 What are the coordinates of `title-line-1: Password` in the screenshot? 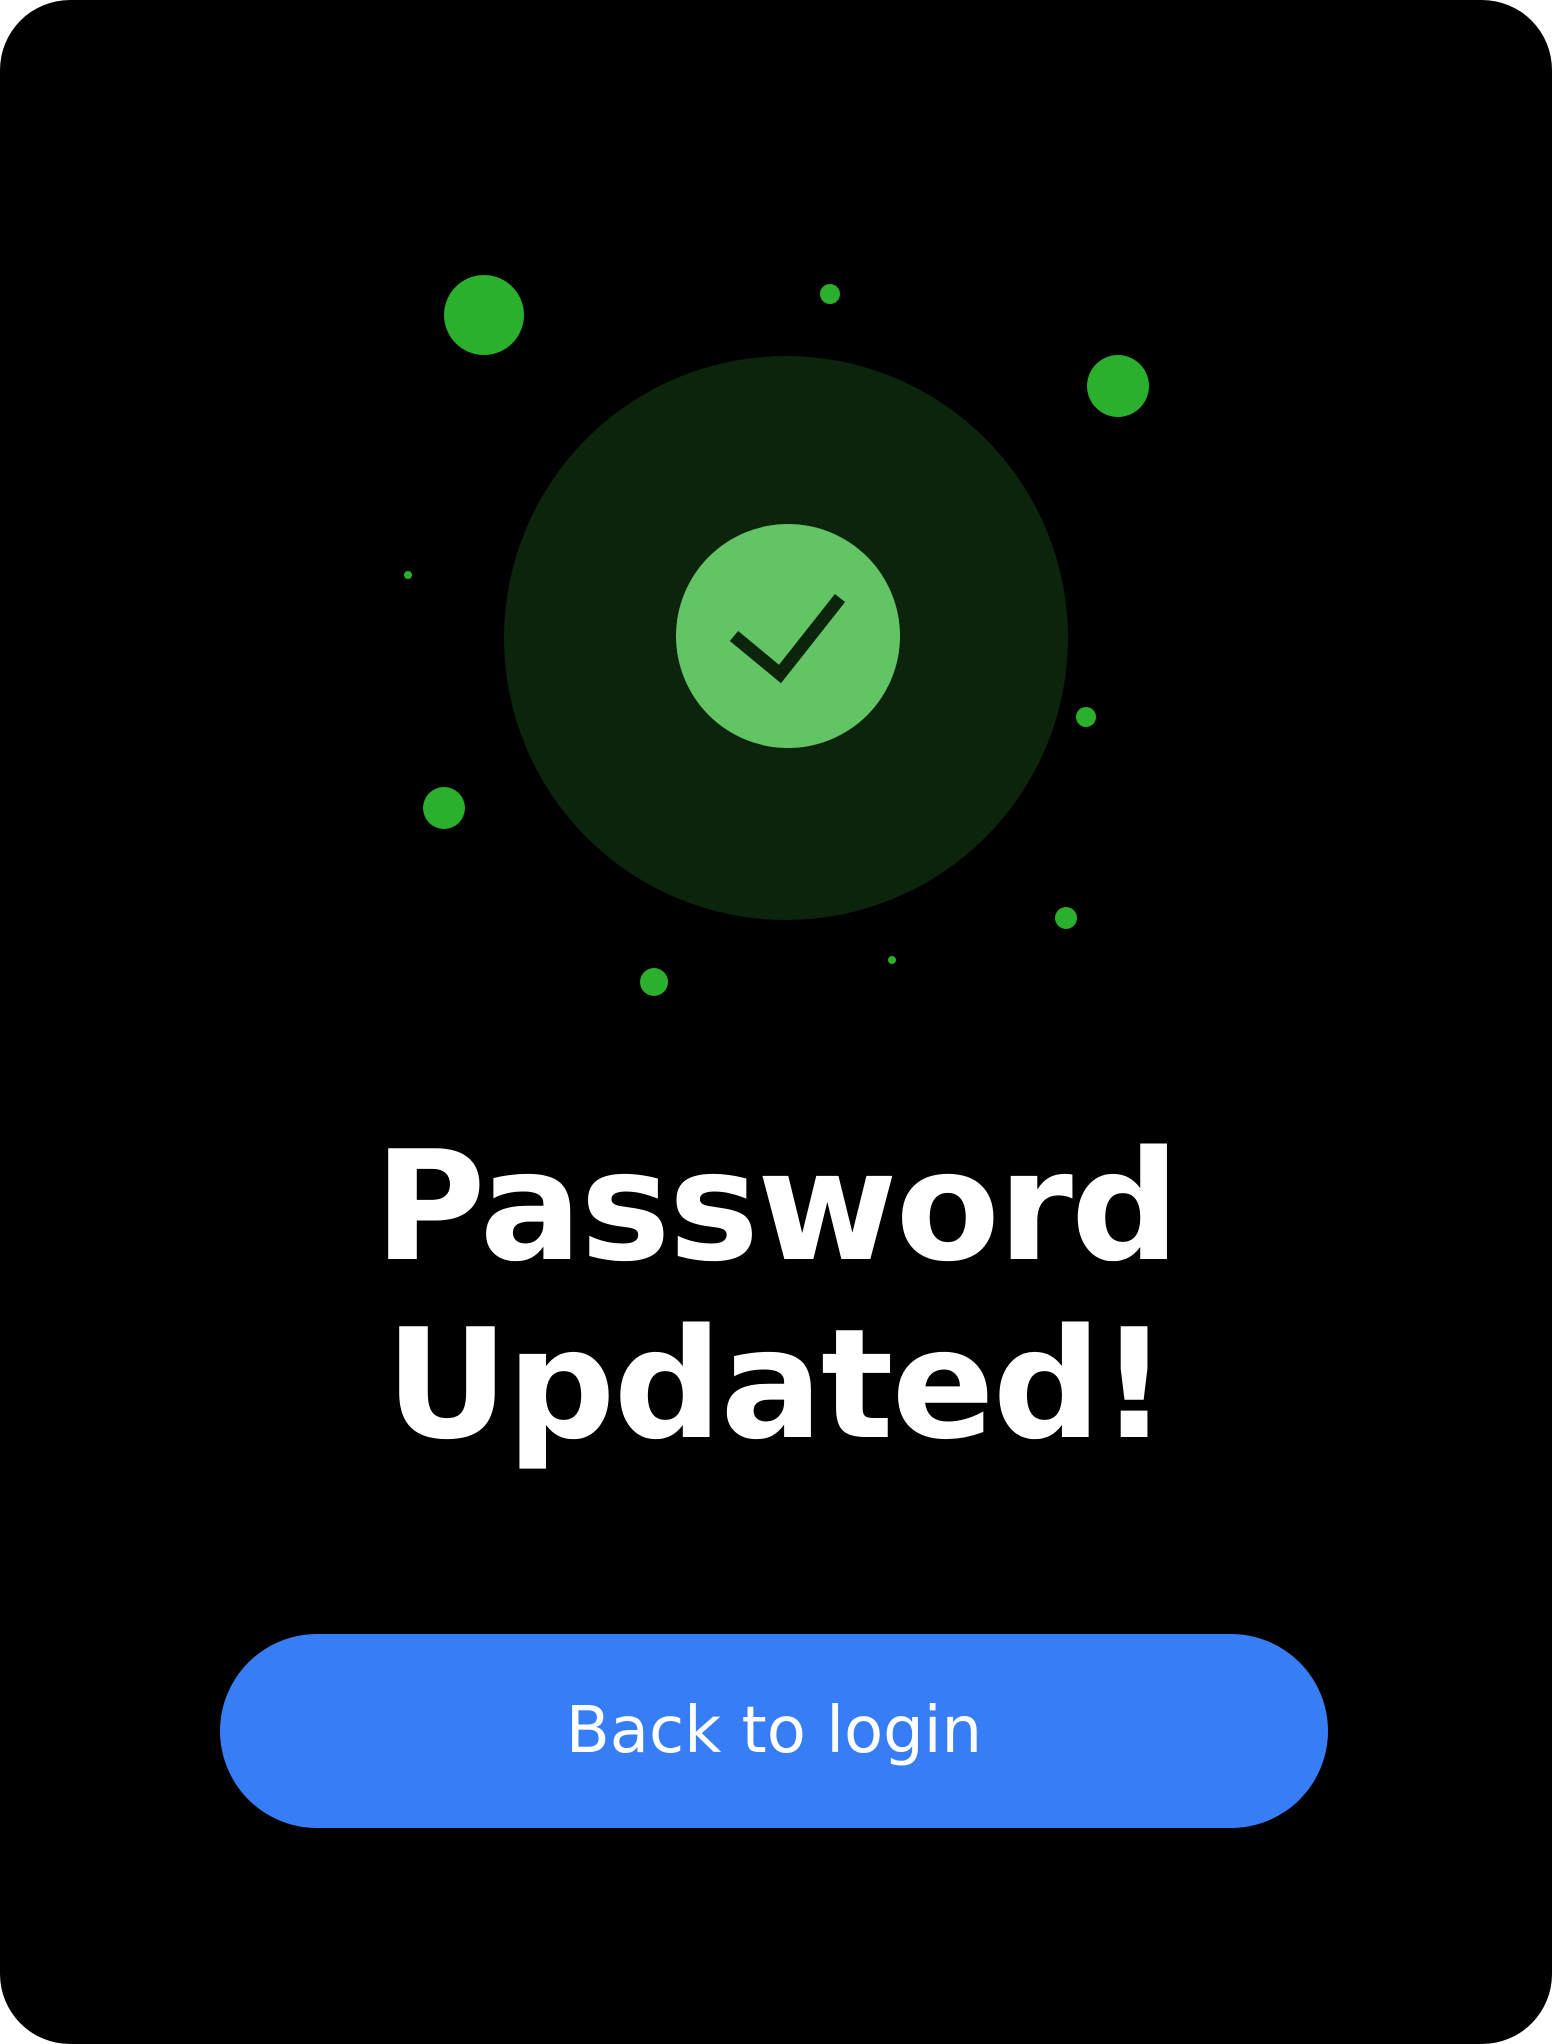 It's located at (776, 1206).